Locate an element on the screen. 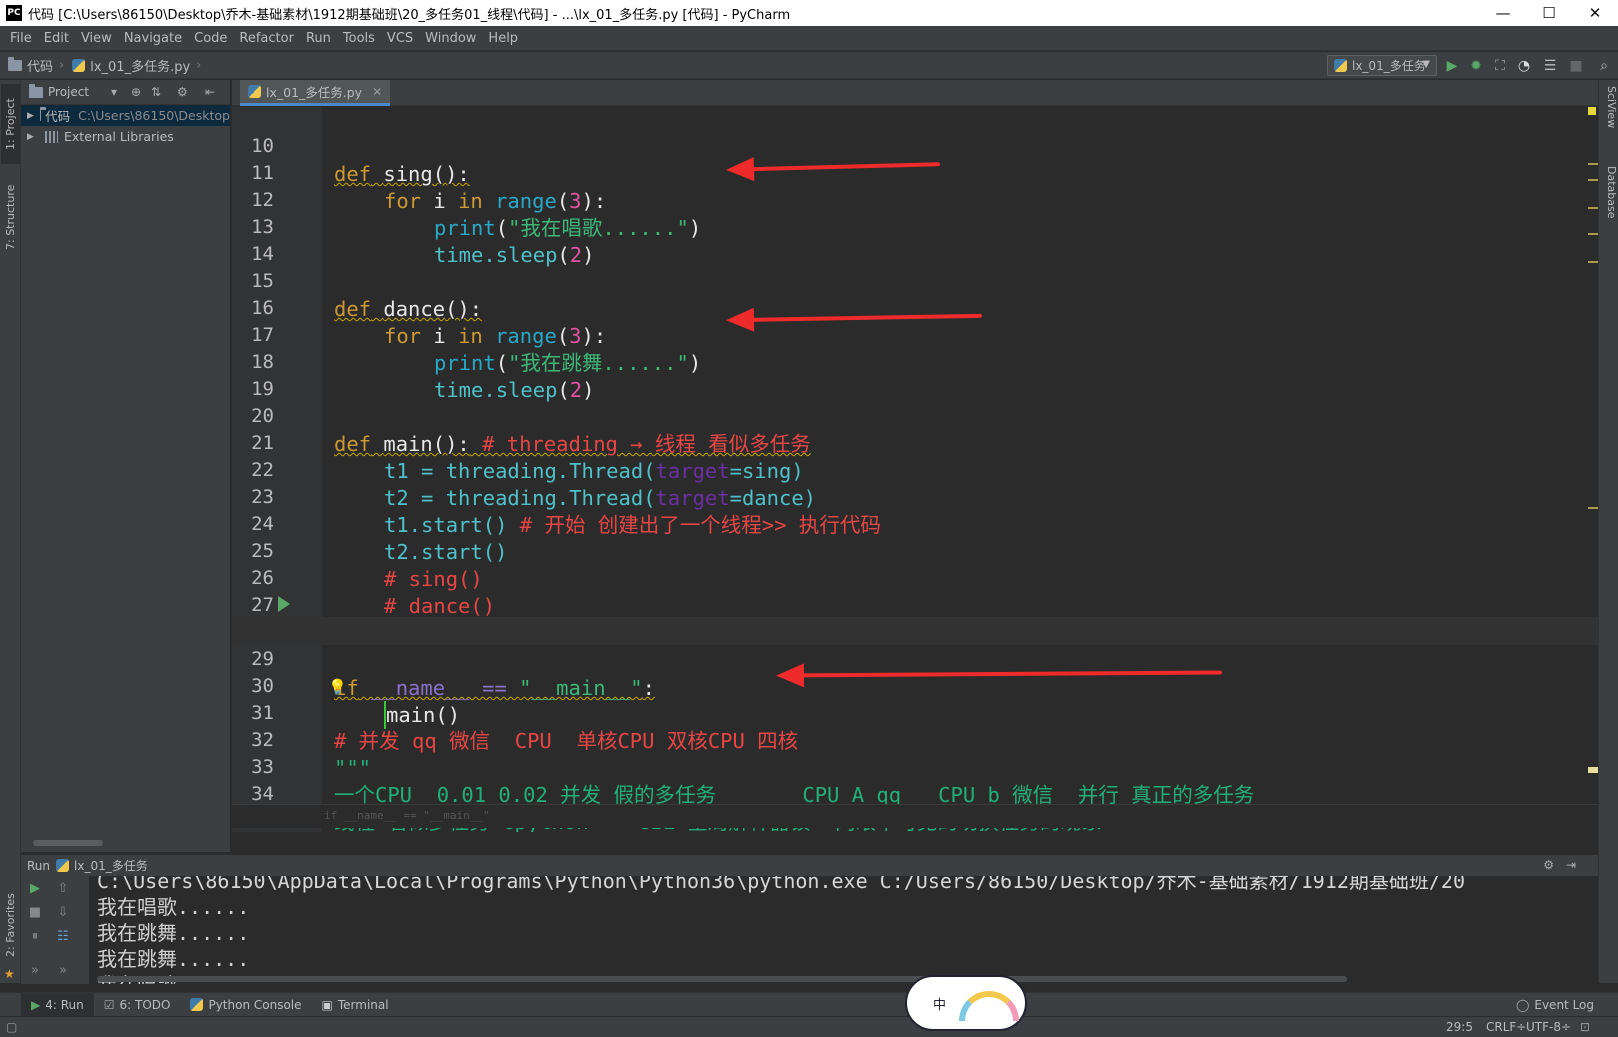  search-icon: ⌕ is located at coordinates (1604, 66).